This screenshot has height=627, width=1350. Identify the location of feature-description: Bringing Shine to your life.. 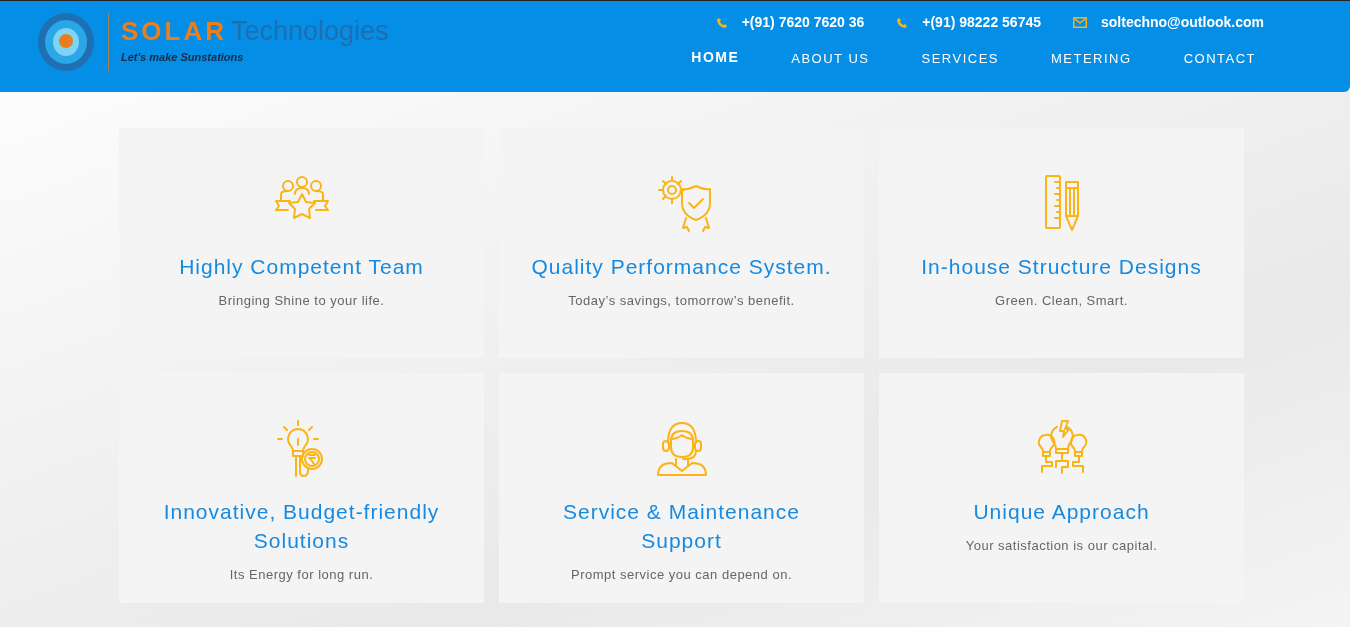
(301, 301).